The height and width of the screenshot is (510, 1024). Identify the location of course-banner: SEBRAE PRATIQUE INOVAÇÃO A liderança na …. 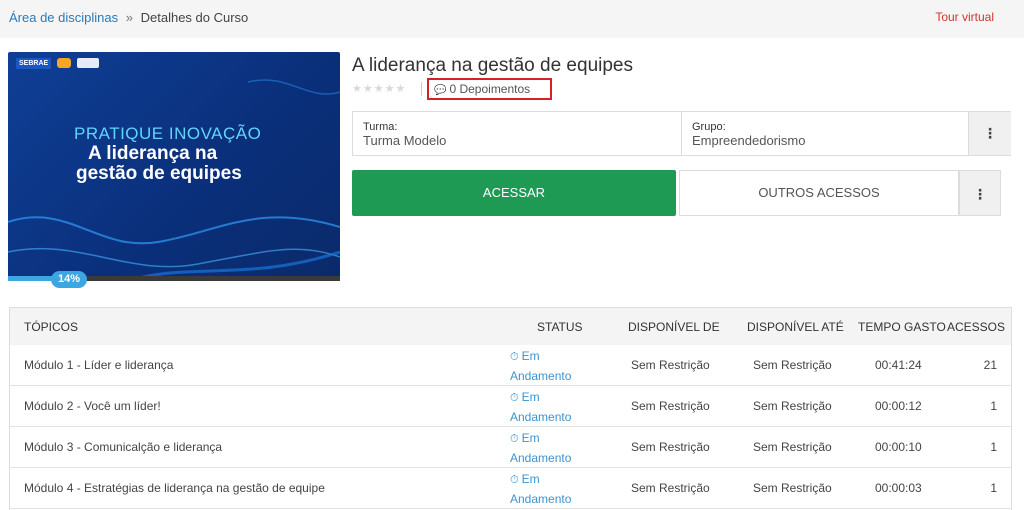
(174, 166).